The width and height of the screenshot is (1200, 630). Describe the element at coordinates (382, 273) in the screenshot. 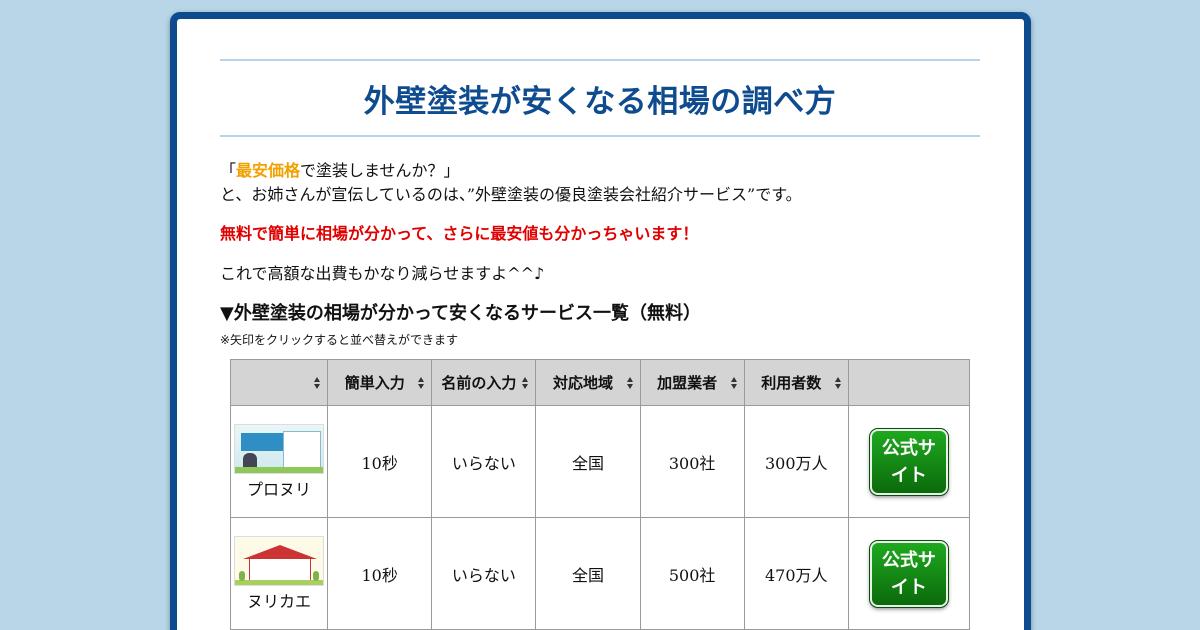

I see `savings-line: これで高額な出費もかなり減らせますよ^^♪` at that location.